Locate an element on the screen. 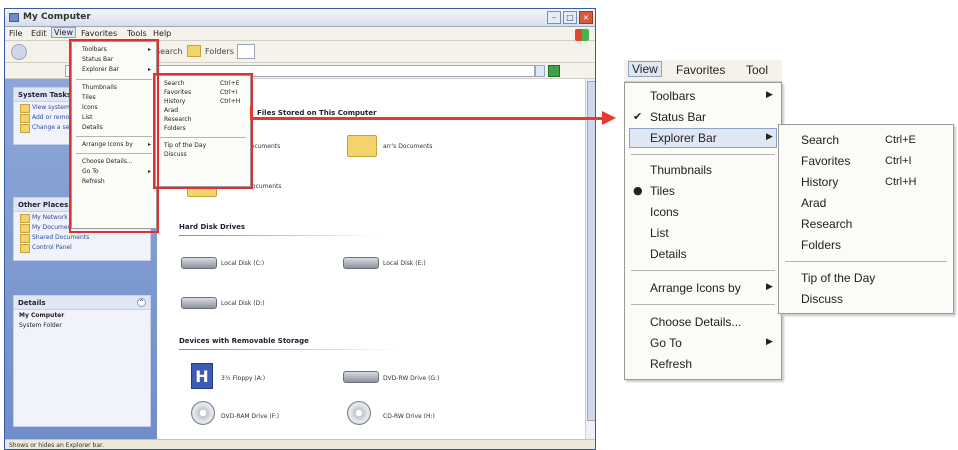  zoom-item-refresh: Refresh is located at coordinates (671, 364).